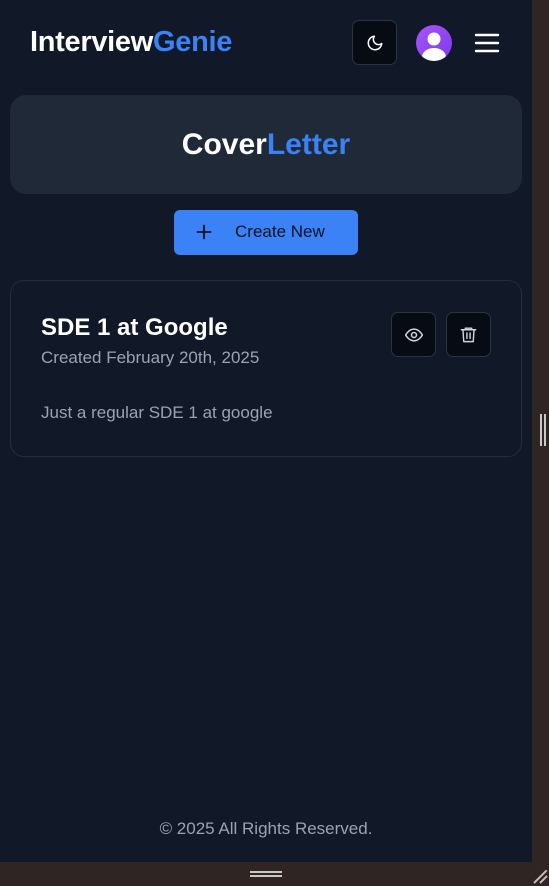  I want to click on top-nav: InterviewGenie, so click(266, 43).